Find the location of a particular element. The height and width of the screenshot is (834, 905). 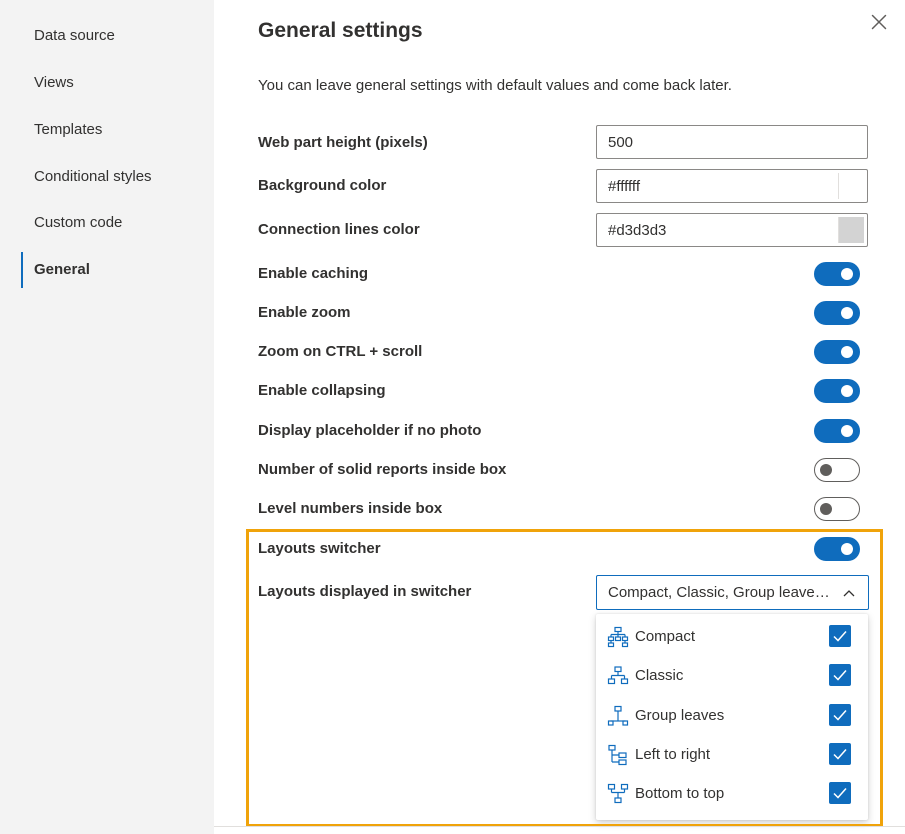

layout-option-label: Left to right is located at coordinates (673, 754).